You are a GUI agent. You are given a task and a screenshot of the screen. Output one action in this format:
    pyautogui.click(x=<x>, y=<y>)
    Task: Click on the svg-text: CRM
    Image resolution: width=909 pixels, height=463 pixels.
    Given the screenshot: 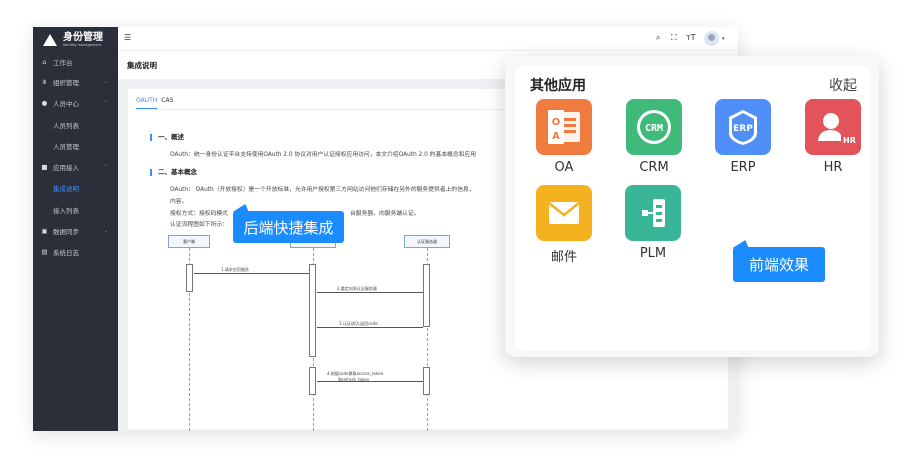 What is the action you would take?
    pyautogui.click(x=654, y=128)
    